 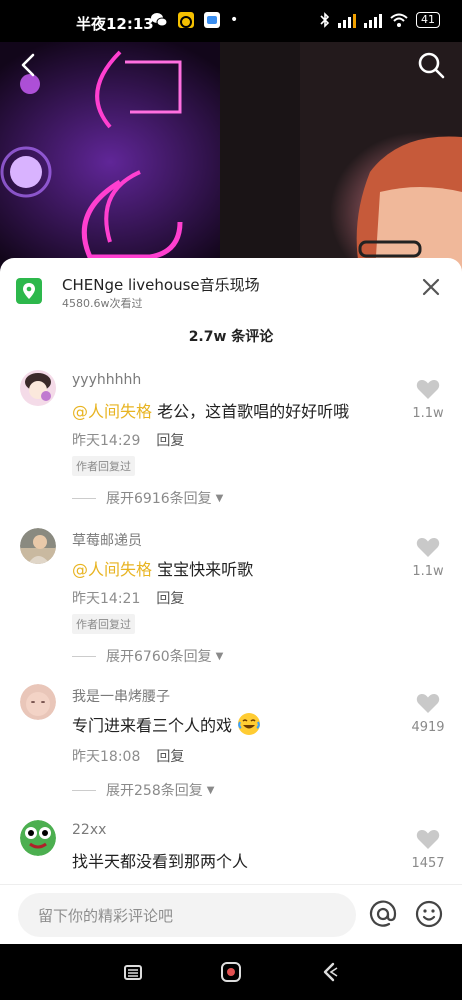 I want to click on search-icon, so click(x=431, y=65).